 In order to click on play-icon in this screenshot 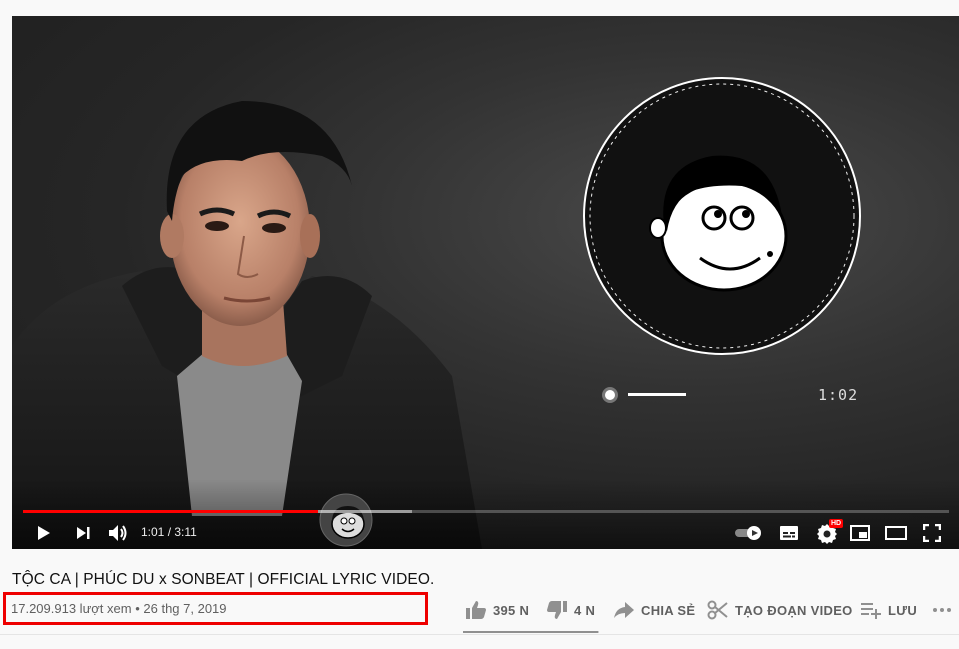, I will do `click(44, 533)`.